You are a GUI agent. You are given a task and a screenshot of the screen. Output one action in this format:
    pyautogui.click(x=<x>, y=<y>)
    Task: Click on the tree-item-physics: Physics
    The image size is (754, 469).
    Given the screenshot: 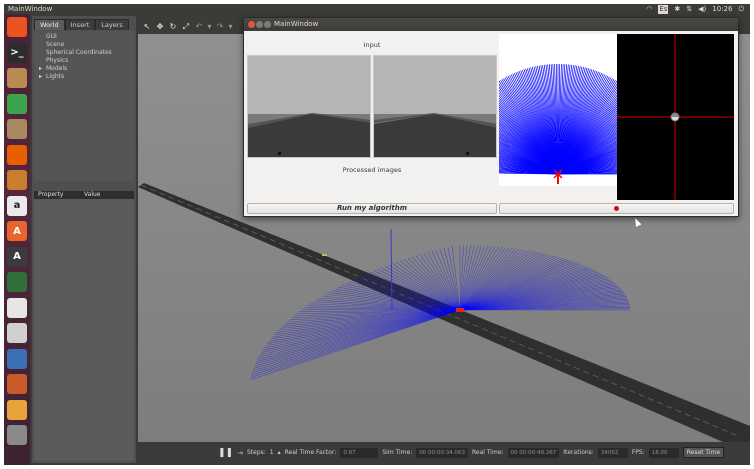 What is the action you would take?
    pyautogui.click(x=84, y=61)
    